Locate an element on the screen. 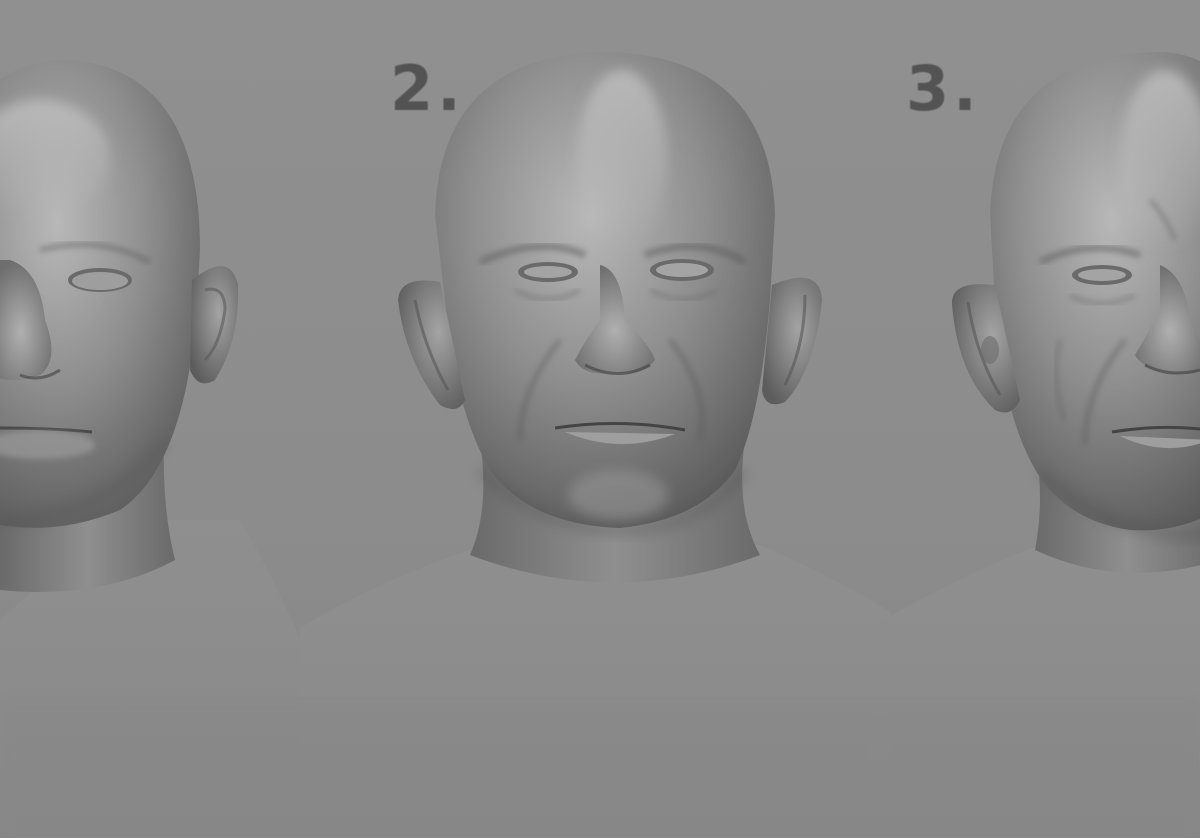  head-1-ear is located at coordinates (214, 325).